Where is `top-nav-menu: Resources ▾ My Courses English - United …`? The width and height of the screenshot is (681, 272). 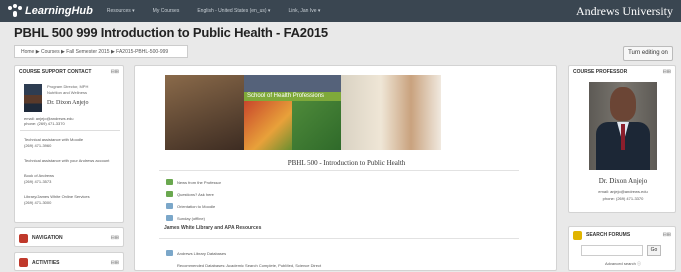
top-nav-menu: Resources ▾ My Courses English - United … is located at coordinates (223, 11).